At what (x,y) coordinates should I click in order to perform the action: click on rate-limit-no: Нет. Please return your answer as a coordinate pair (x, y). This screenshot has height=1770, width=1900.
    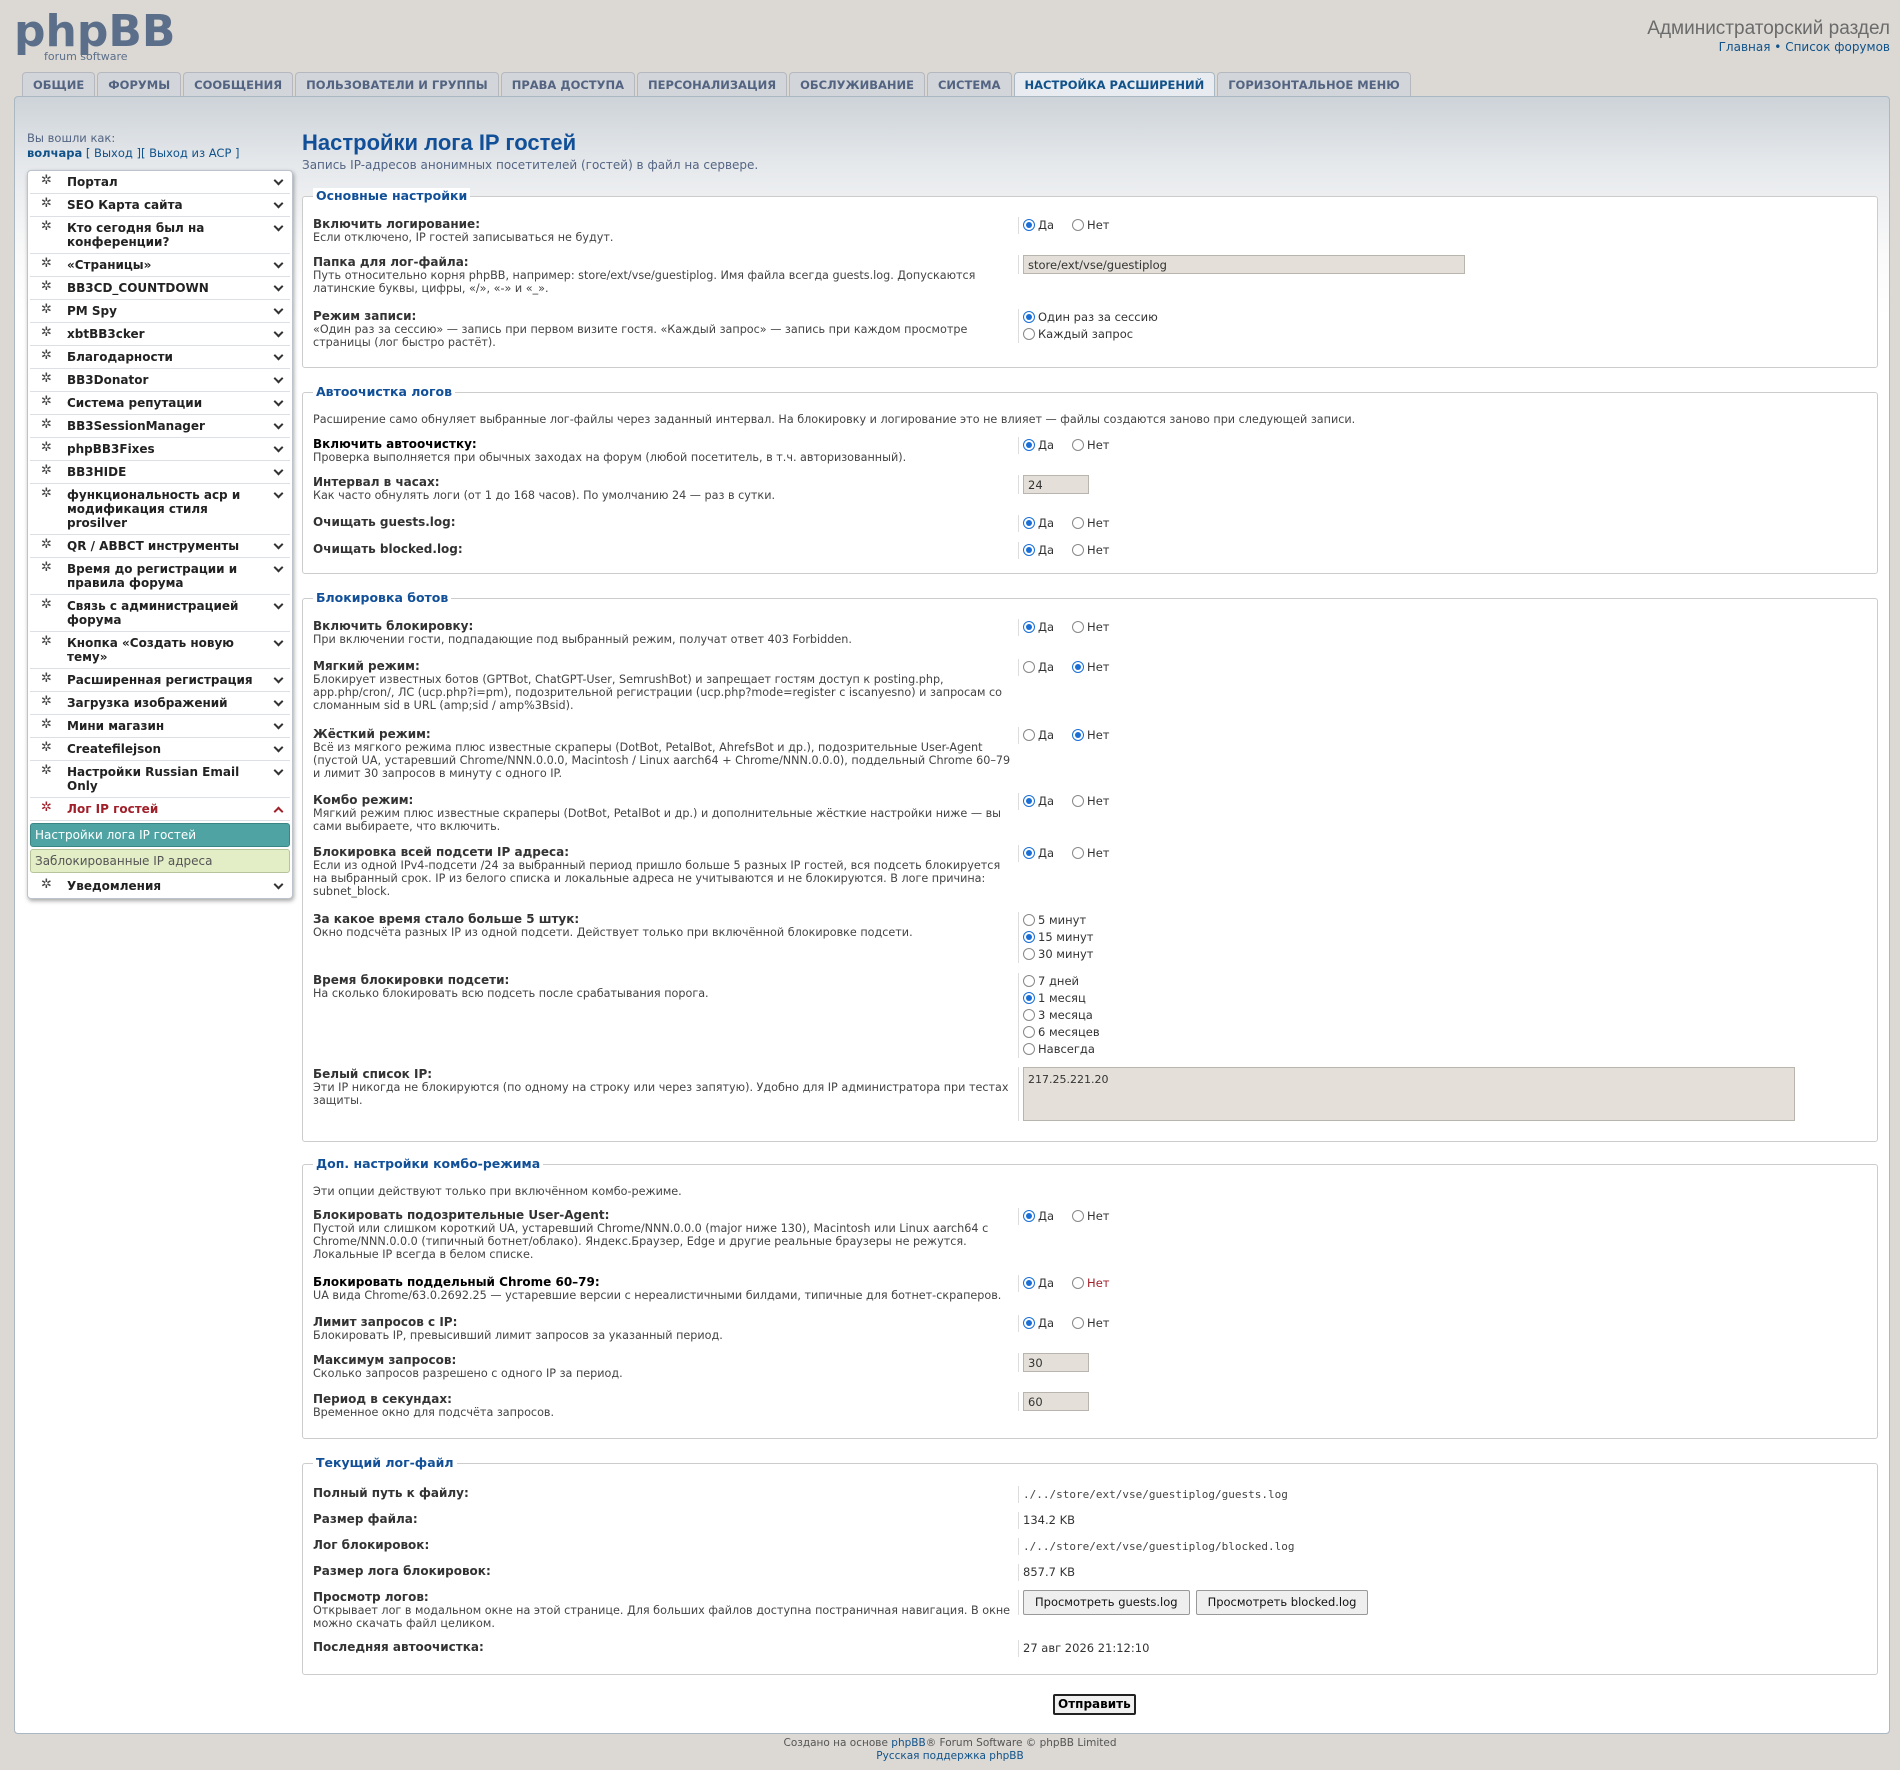
    Looking at the image, I should click on (1090, 1323).